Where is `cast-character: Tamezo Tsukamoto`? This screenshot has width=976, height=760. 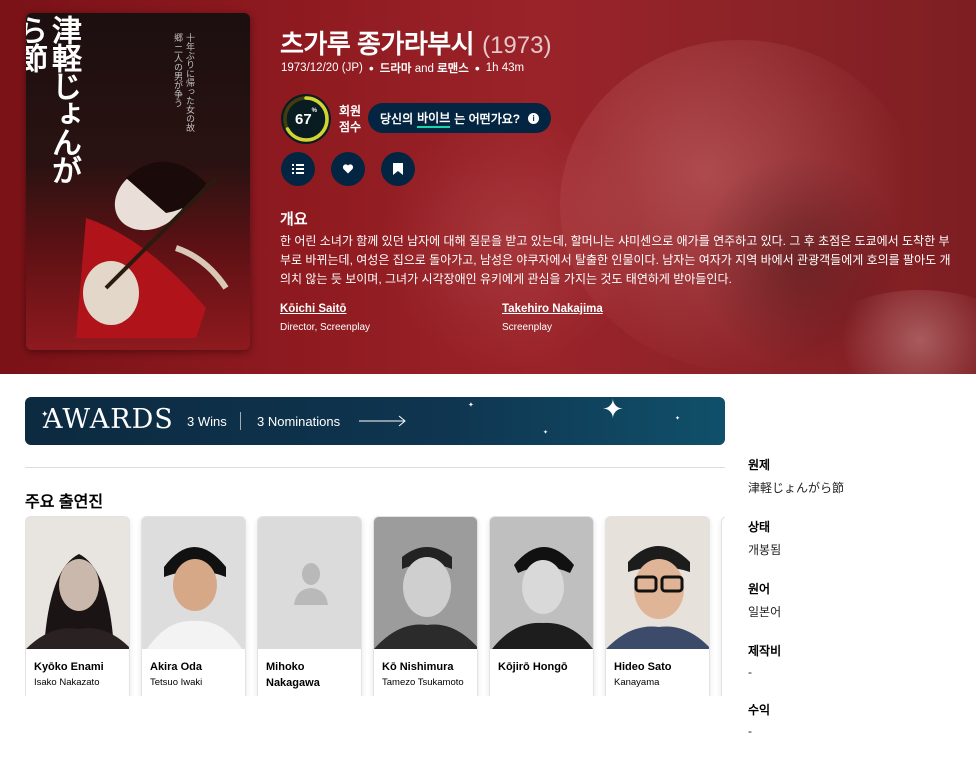
cast-character: Tamezo Tsukamoto is located at coordinates (423, 682).